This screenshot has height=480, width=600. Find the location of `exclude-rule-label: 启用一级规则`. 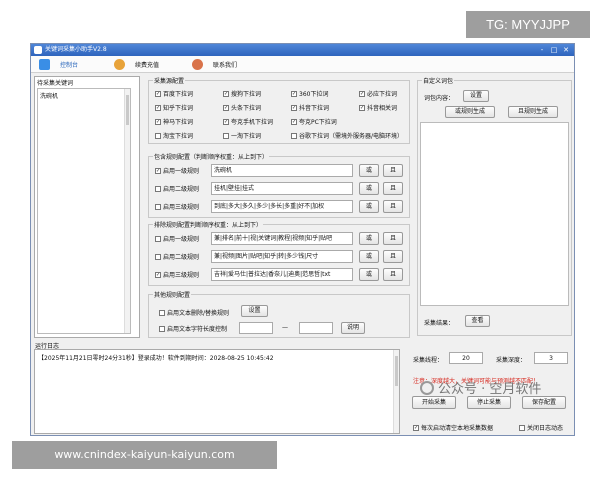

exclude-rule-label: 启用一级规则 is located at coordinates (181, 239).